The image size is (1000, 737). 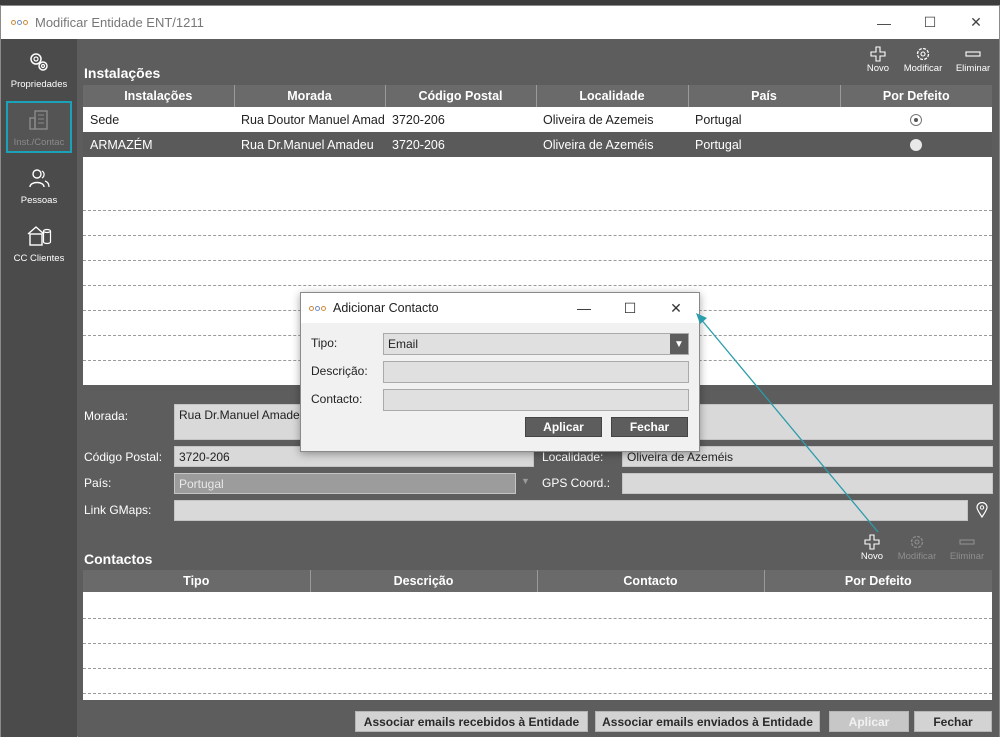 I want to click on novo-button: Novo, so click(x=878, y=59).